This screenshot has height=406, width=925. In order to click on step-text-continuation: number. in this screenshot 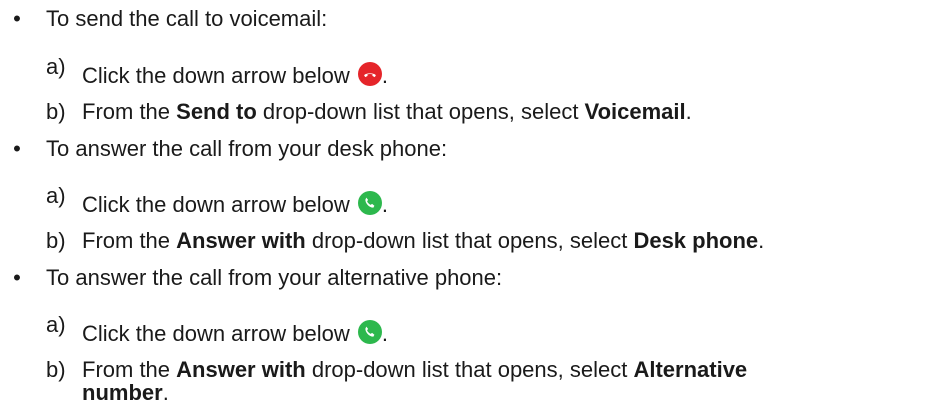, I will do `click(125, 392)`.